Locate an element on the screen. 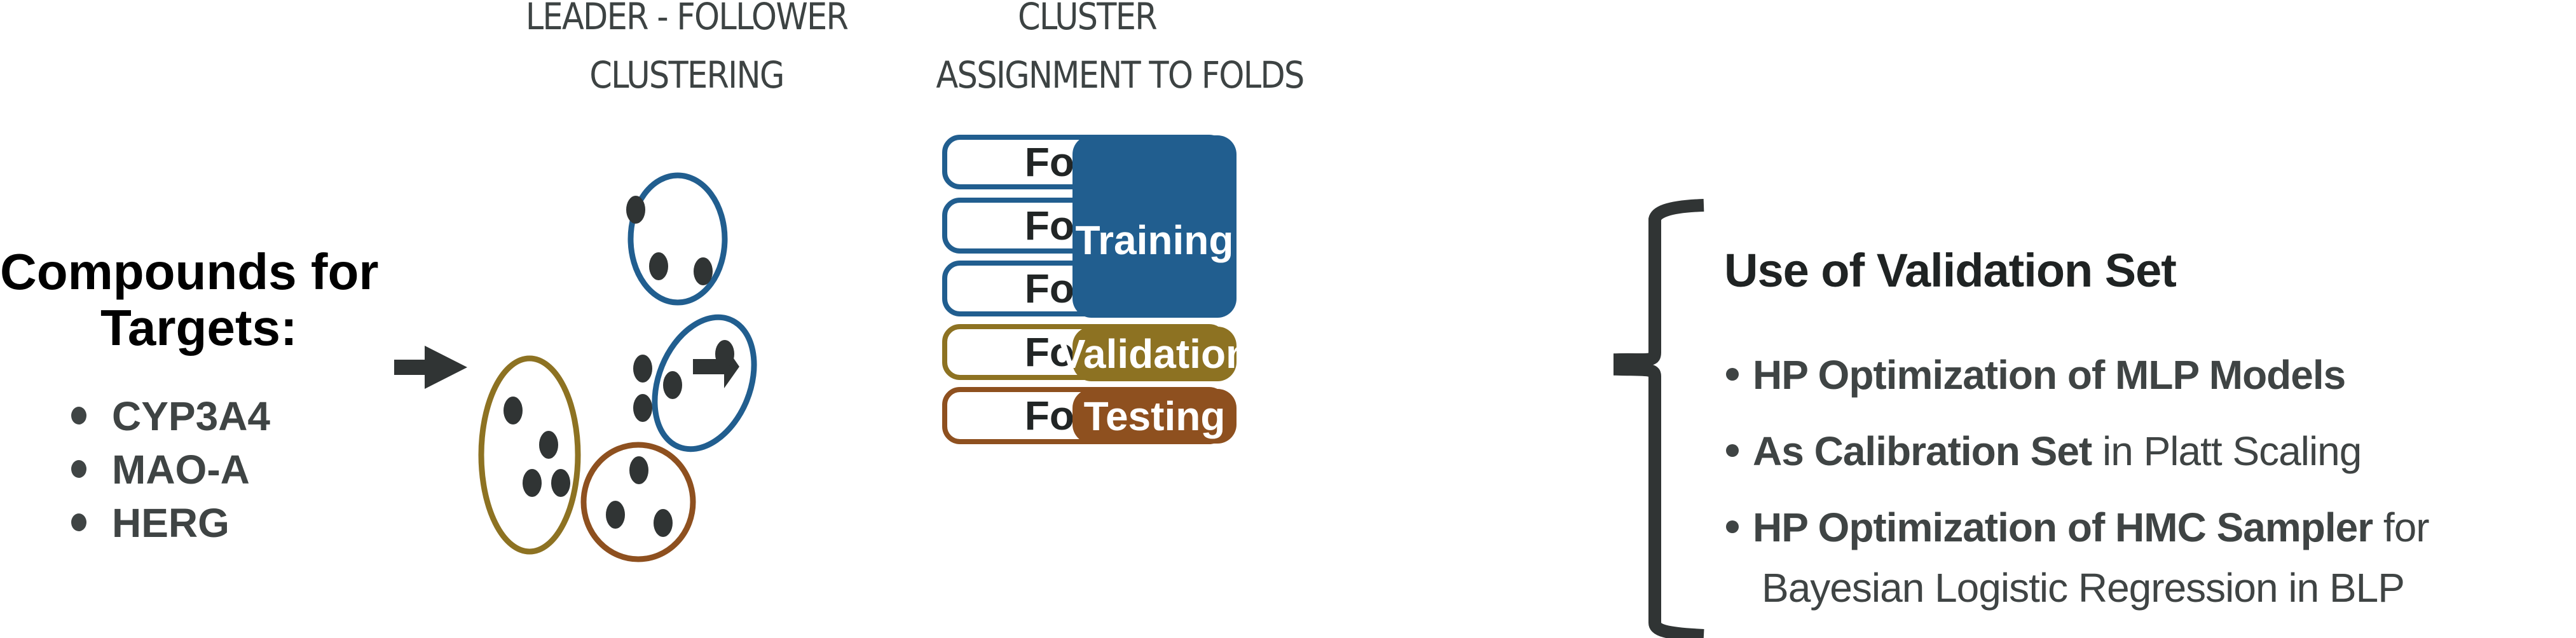  validation-block: Validation is located at coordinates (1154, 354).